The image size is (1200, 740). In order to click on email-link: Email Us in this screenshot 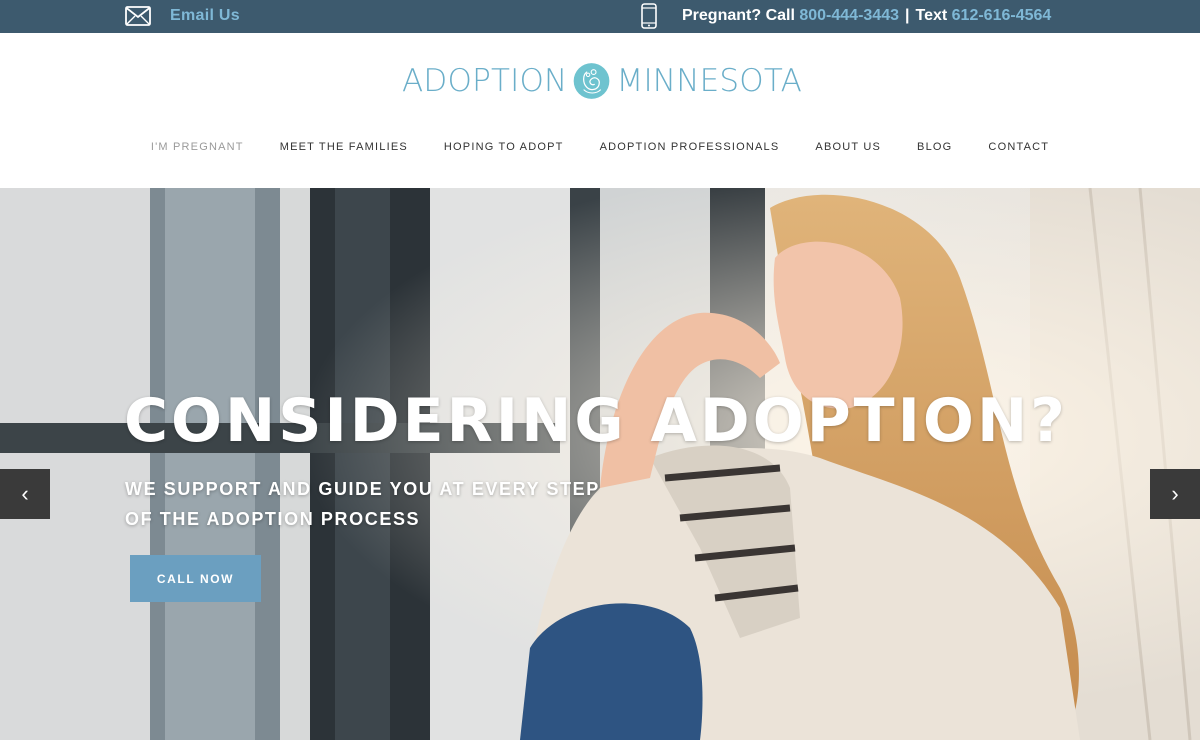, I will do `click(182, 16)`.